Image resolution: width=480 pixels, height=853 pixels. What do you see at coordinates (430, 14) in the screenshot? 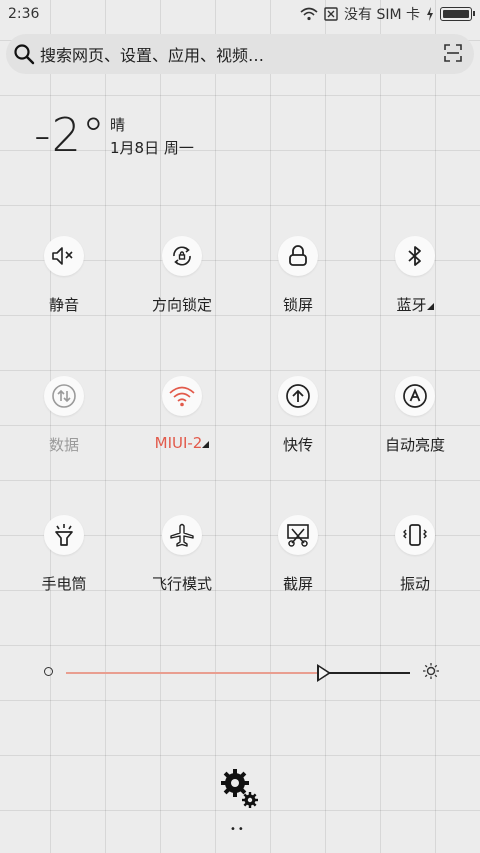
I see `charging-icon` at bounding box center [430, 14].